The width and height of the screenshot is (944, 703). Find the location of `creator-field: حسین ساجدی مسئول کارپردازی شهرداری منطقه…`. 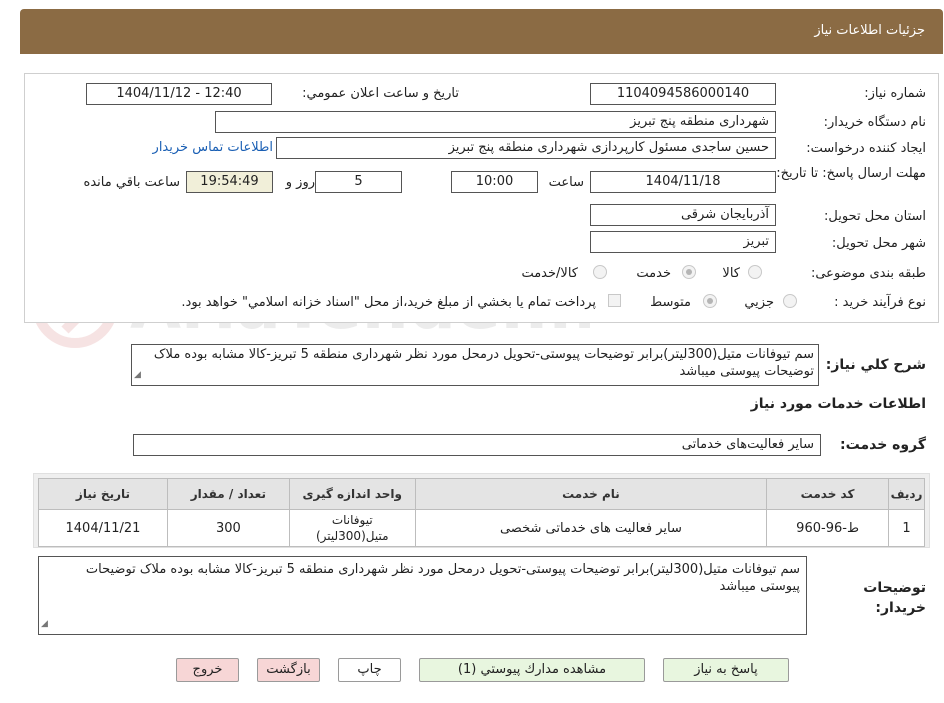

creator-field: حسین ساجدی مسئول کارپردازی شهرداری منطقه… is located at coordinates (526, 148).